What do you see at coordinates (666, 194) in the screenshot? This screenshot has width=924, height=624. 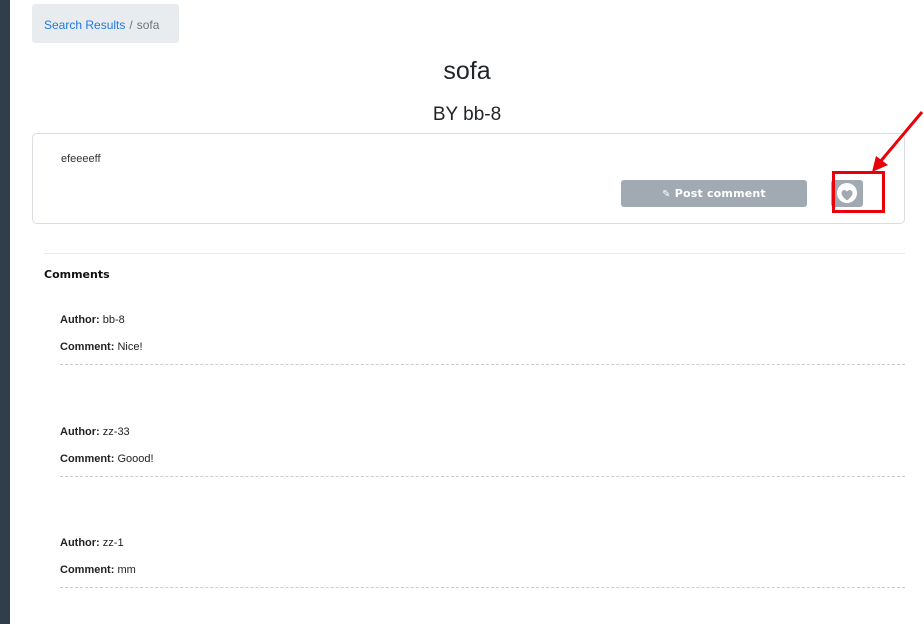 I see `pencil-icon: ✎` at bounding box center [666, 194].